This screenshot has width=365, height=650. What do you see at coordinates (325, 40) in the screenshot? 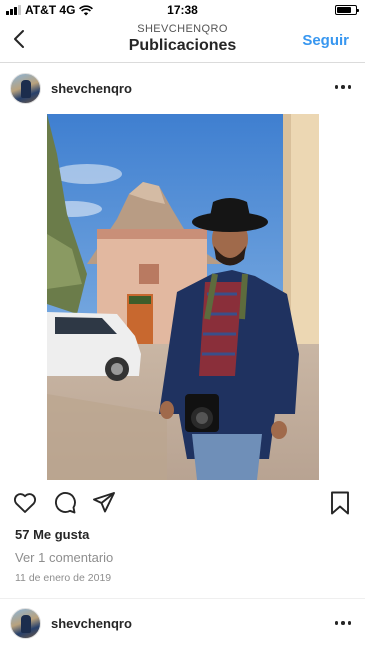
I see `follow-button: Seguir` at bounding box center [325, 40].